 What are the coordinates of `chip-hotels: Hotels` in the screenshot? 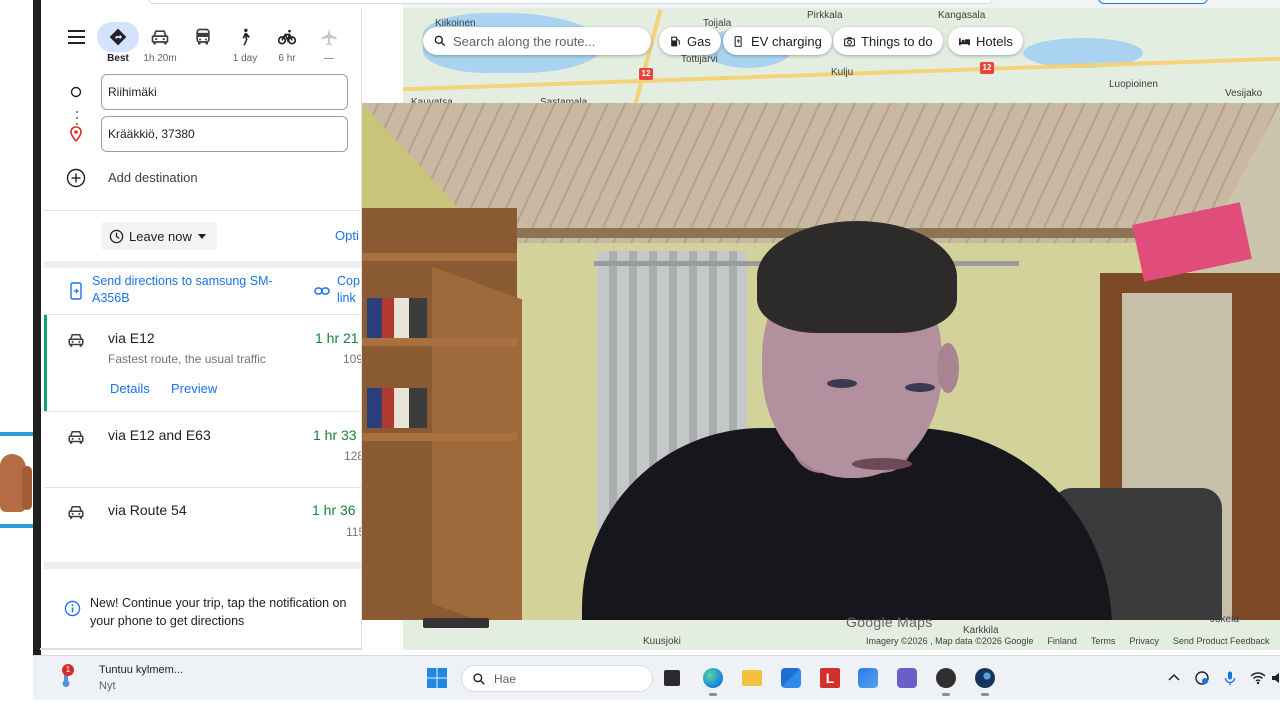 It's located at (985, 41).